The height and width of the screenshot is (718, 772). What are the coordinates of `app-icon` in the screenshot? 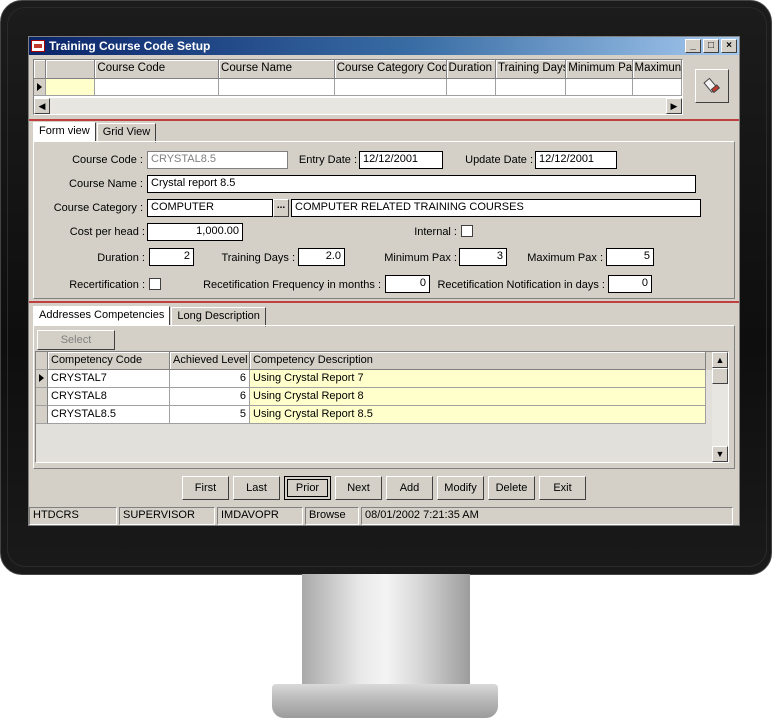 It's located at (38, 46).